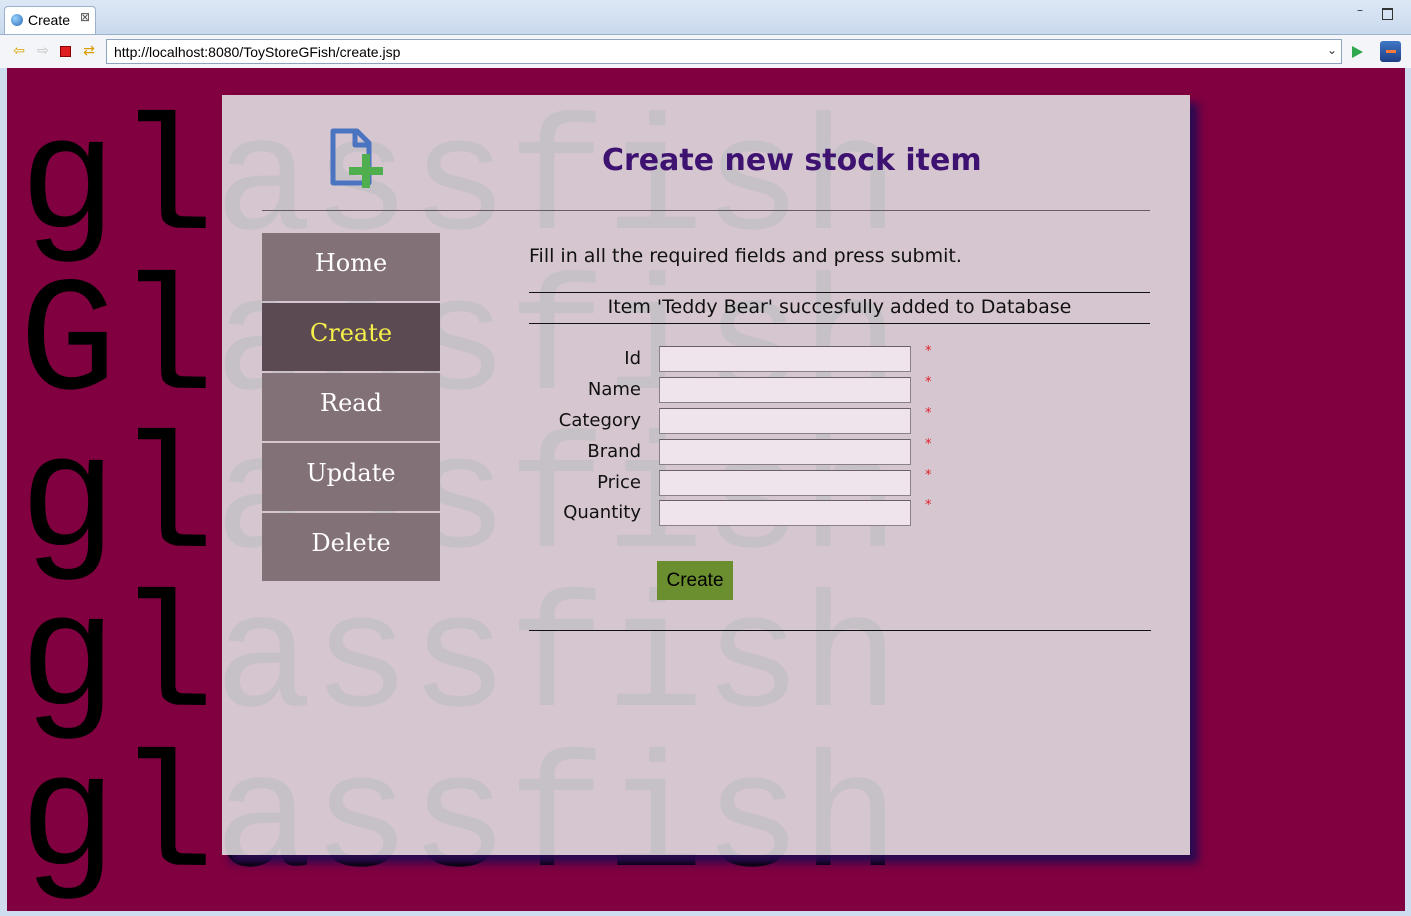 This screenshot has height=916, width=1411. What do you see at coordinates (785, 359) in the screenshot?
I see `id-input` at bounding box center [785, 359].